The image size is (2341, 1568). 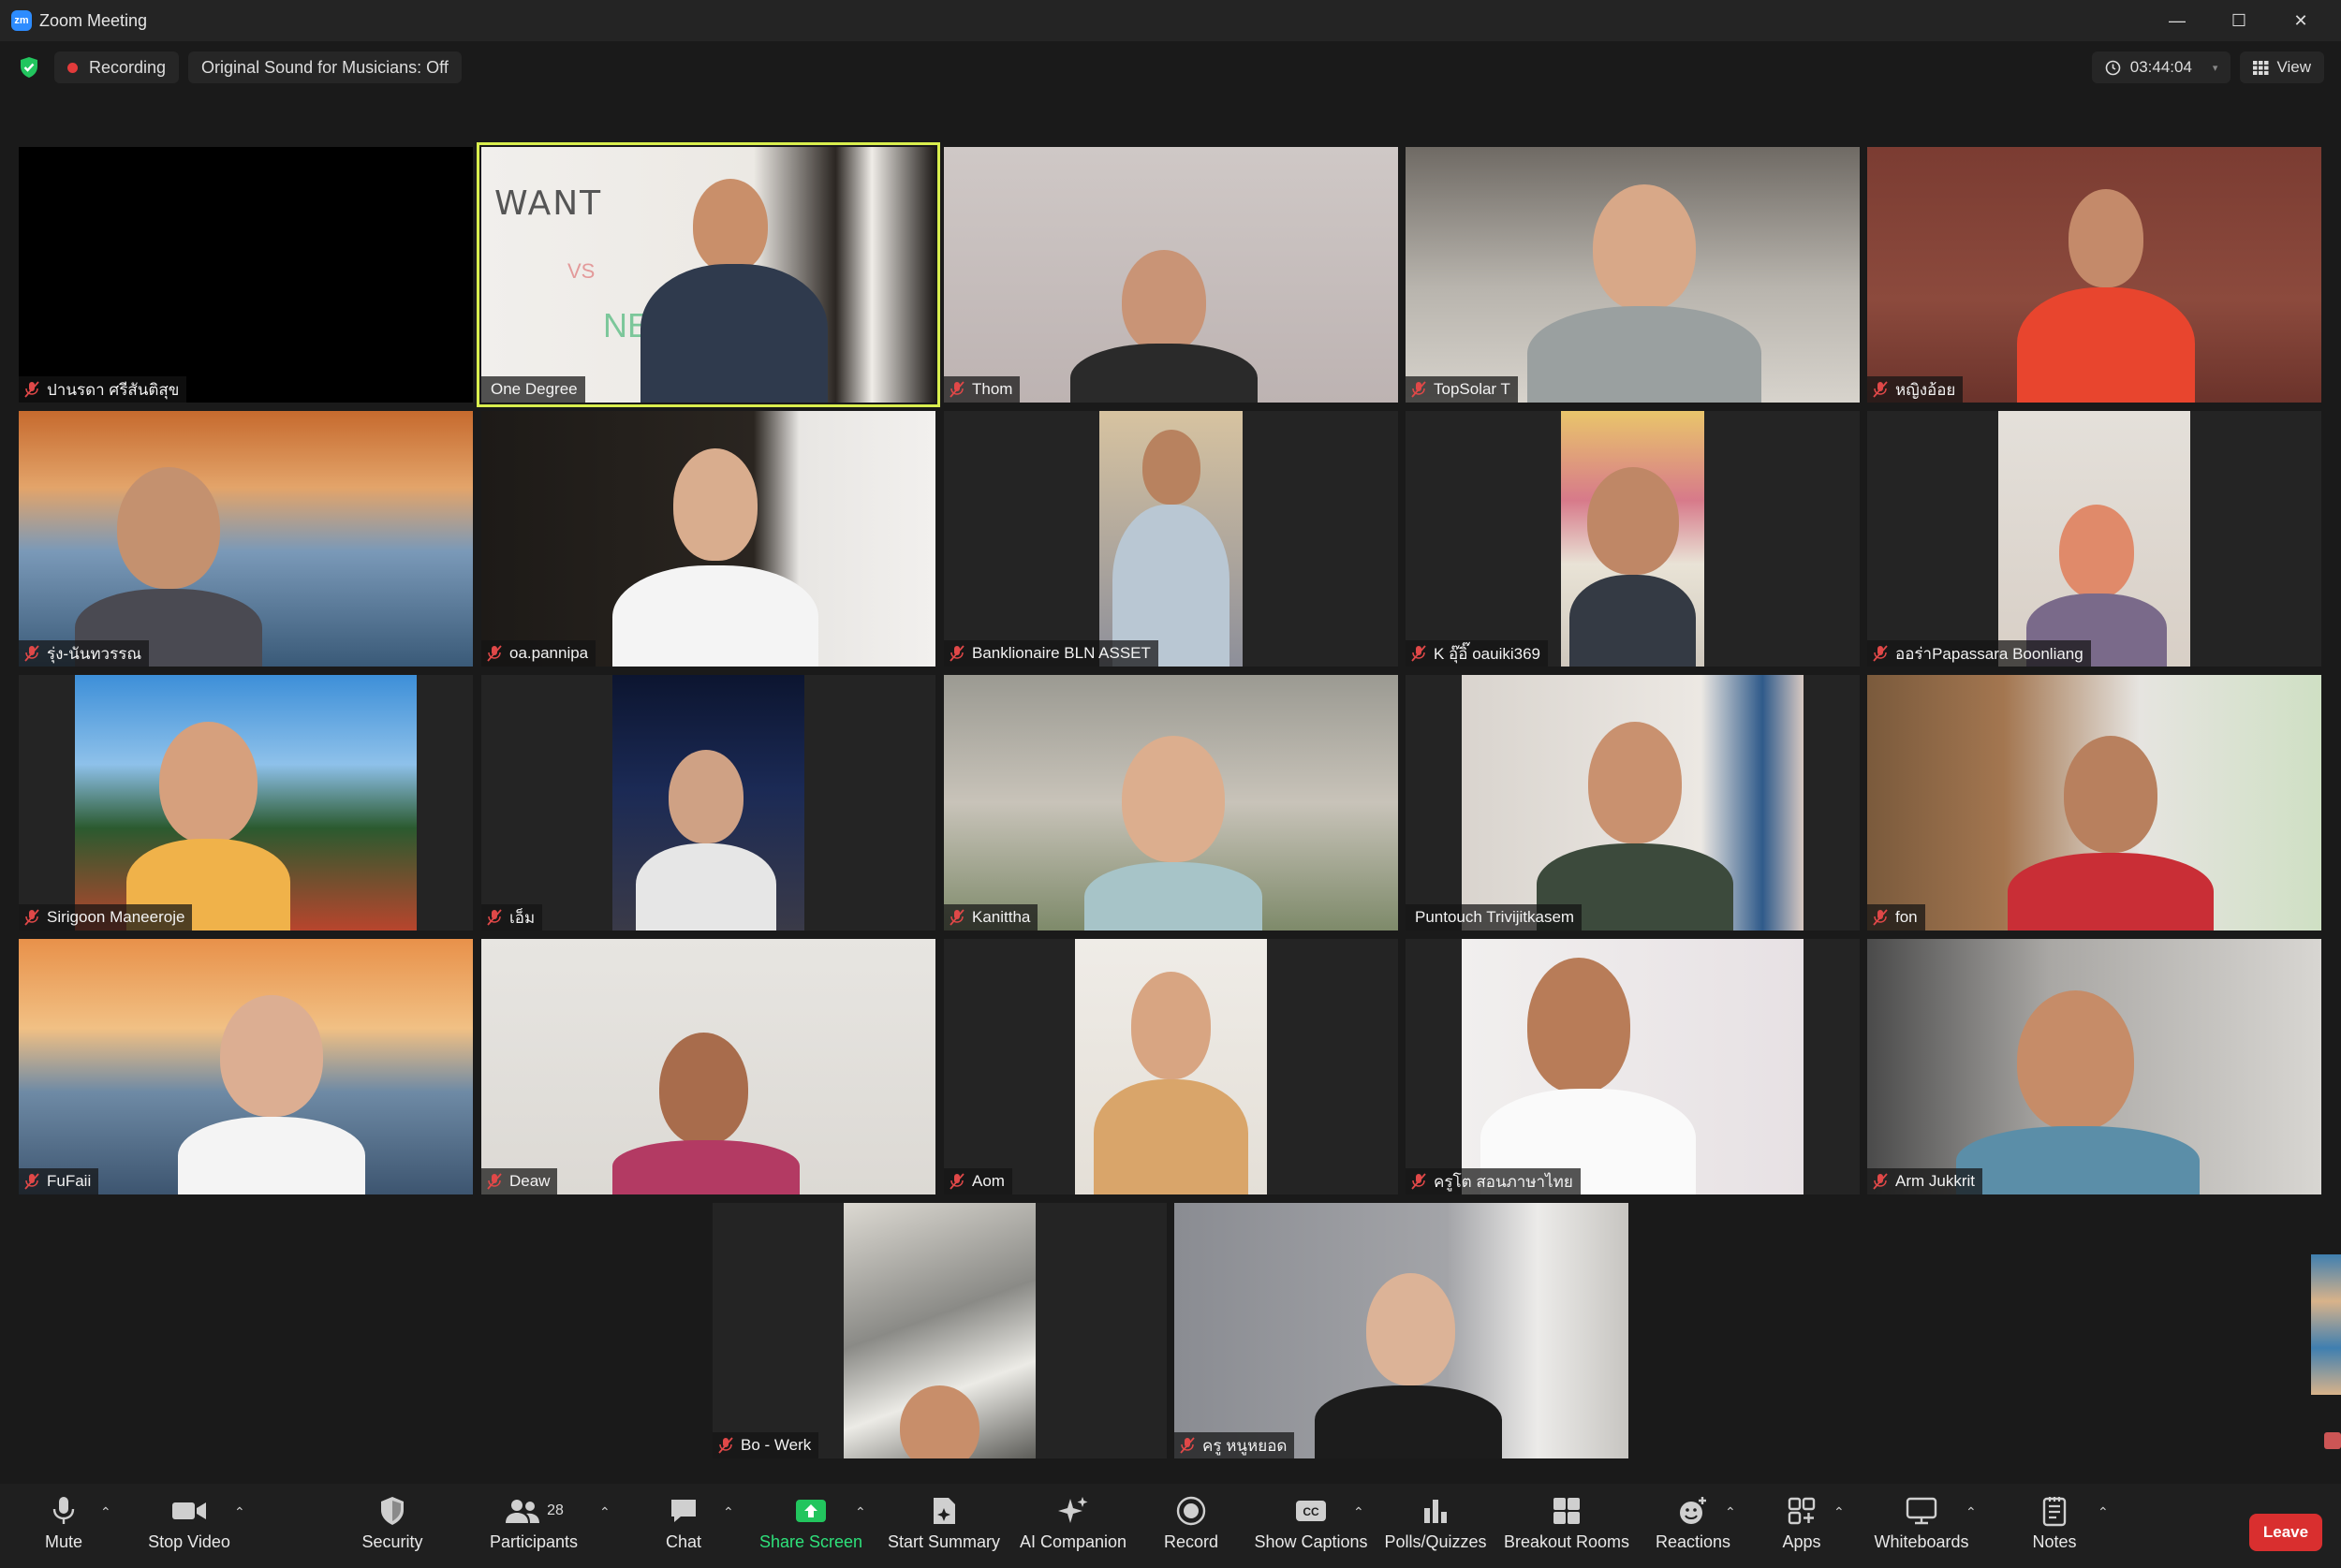 What do you see at coordinates (1401, 1330) in the screenshot?
I see `participant-tile: ครู หนูหยอด` at bounding box center [1401, 1330].